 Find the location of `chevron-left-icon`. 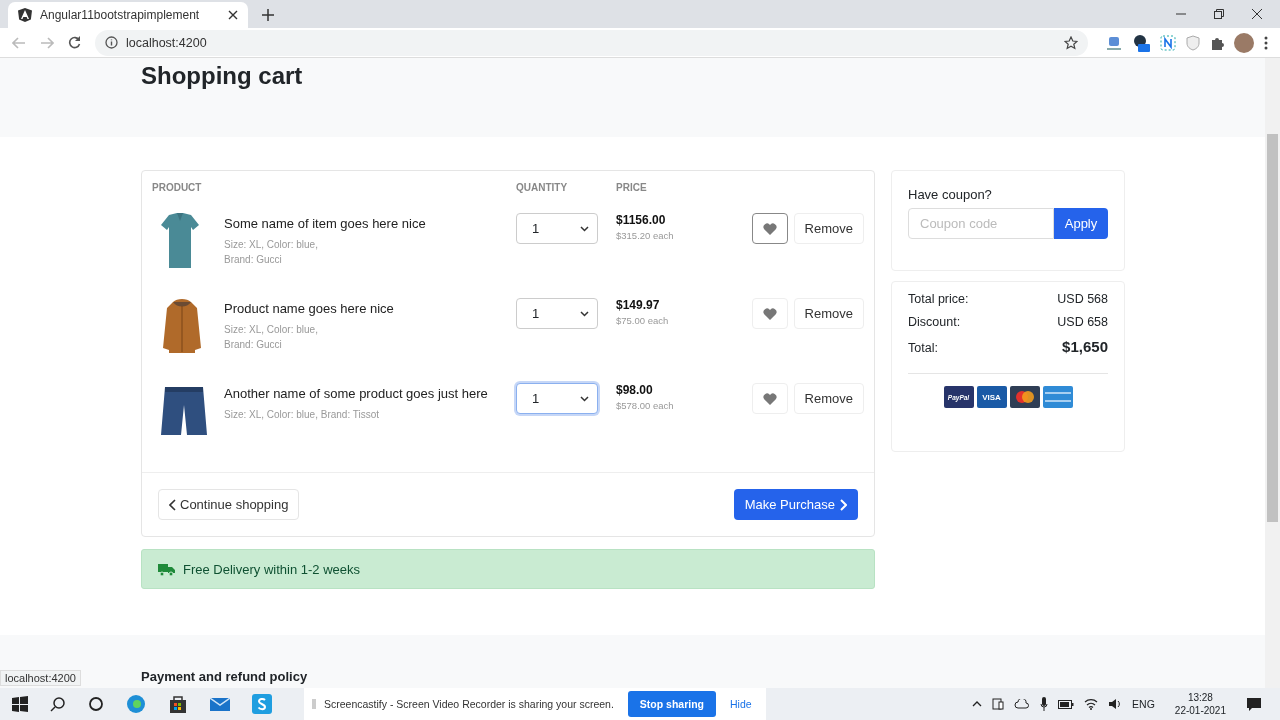

chevron-left-icon is located at coordinates (172, 504).